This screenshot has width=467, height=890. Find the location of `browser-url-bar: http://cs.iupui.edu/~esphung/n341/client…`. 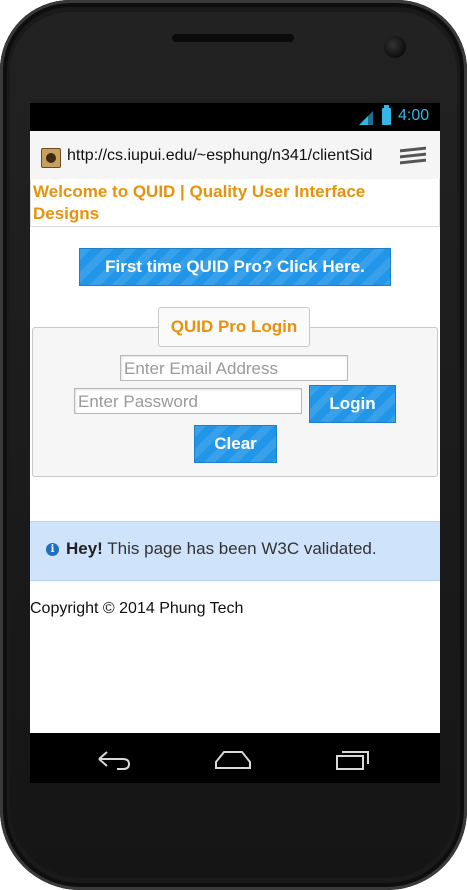

browser-url-bar: http://cs.iupui.edu/~esphung/n341/client… is located at coordinates (235, 155).